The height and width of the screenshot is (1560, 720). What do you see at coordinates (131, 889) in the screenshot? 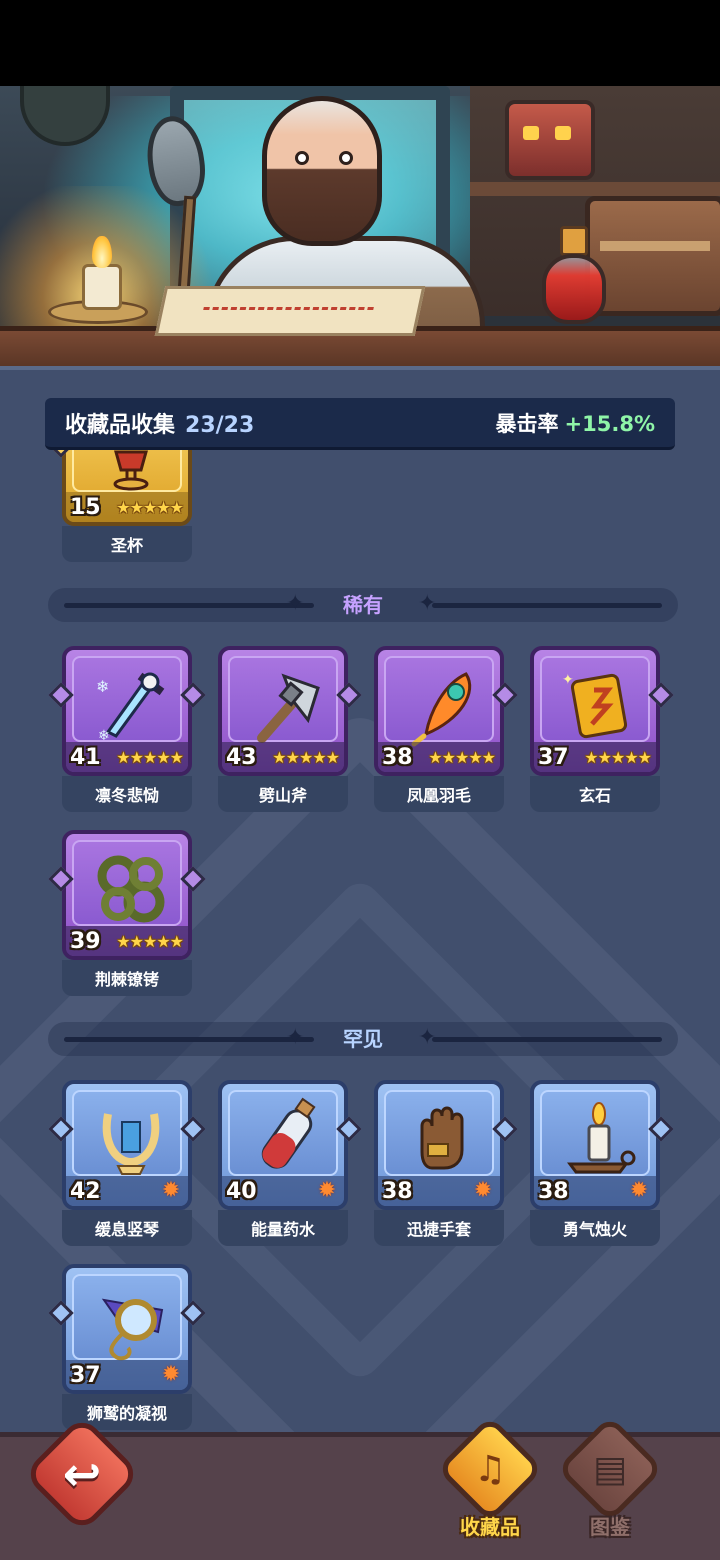
I see `thorn-shackles-icon` at bounding box center [131, 889].